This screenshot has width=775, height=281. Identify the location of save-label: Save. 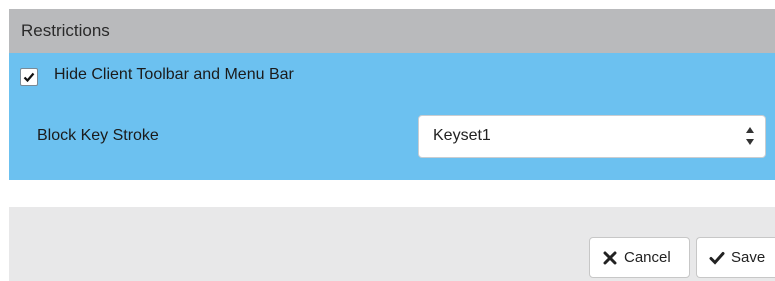
(748, 257).